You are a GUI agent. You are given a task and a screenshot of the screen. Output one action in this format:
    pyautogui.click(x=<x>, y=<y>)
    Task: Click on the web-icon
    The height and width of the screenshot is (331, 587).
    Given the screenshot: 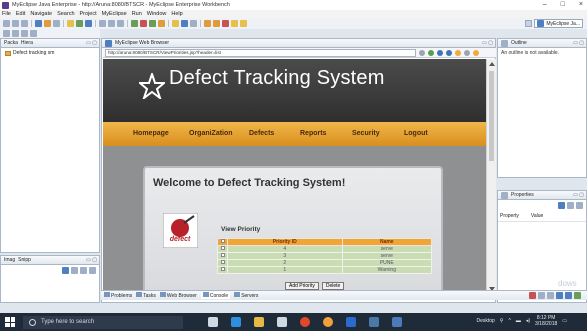 What is the action you would take?
    pyautogui.click(x=184, y=23)
    